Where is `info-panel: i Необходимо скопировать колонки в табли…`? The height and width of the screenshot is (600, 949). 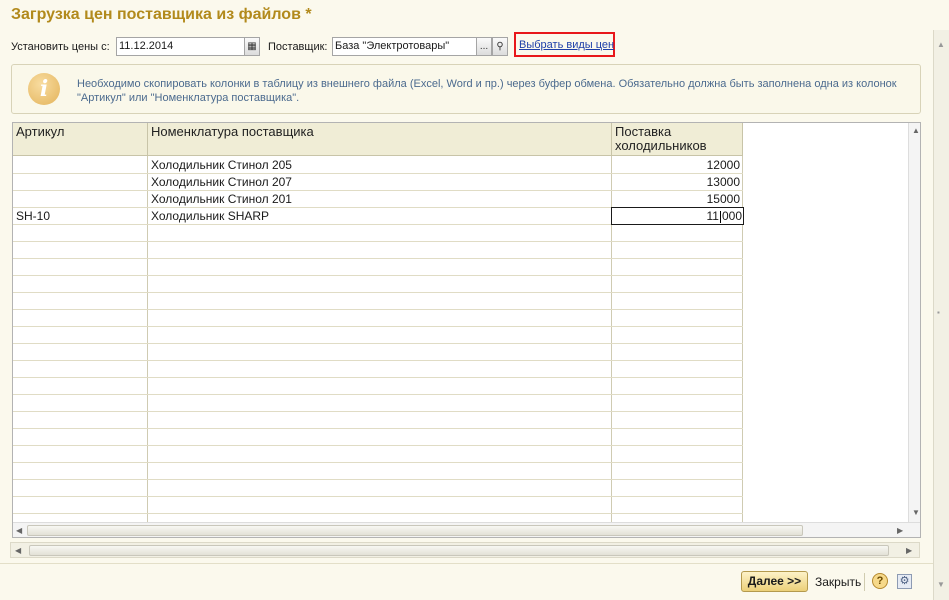 info-panel: i Необходимо скопировать колонки в табли… is located at coordinates (466, 89).